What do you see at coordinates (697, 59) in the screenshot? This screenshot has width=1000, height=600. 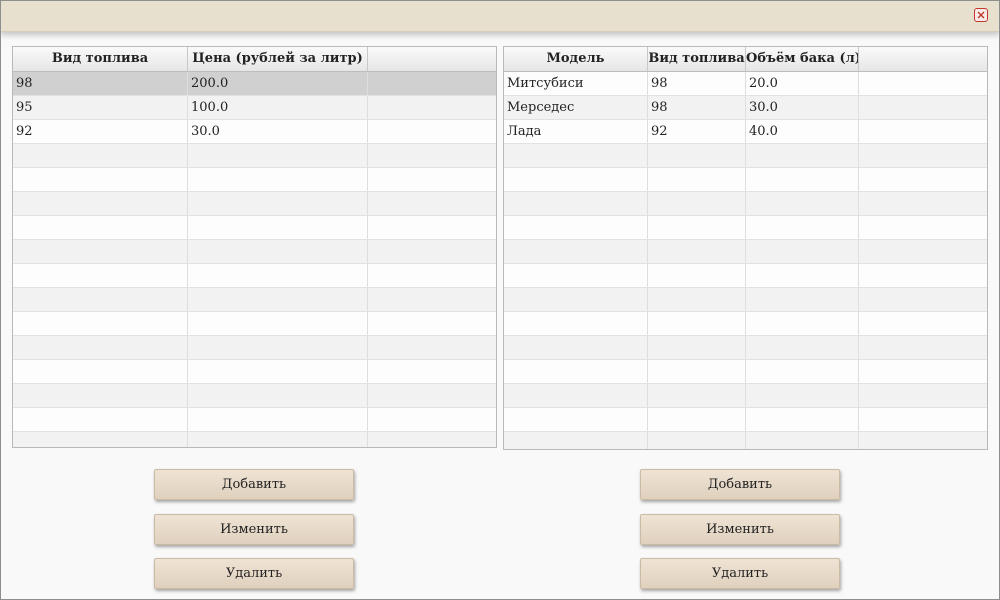 I see `car-col-fuel-header: Вид топлива` at bounding box center [697, 59].